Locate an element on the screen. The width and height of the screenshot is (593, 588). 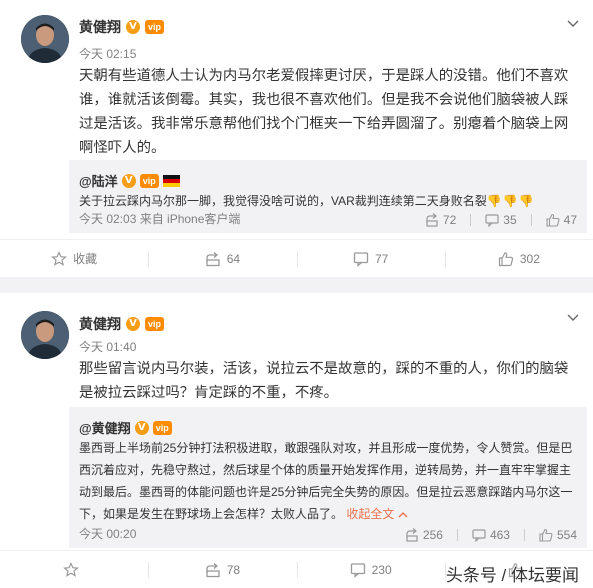
quote-meta: 今天 02:03 来自 iPhone客户端 is located at coordinates (160, 219).